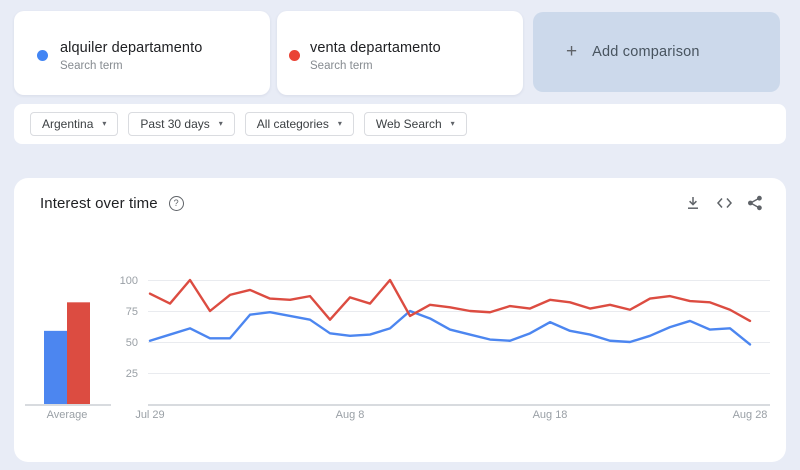  Describe the element at coordinates (350, 415) in the screenshot. I see `x-tick-label: Aug 8` at that location.